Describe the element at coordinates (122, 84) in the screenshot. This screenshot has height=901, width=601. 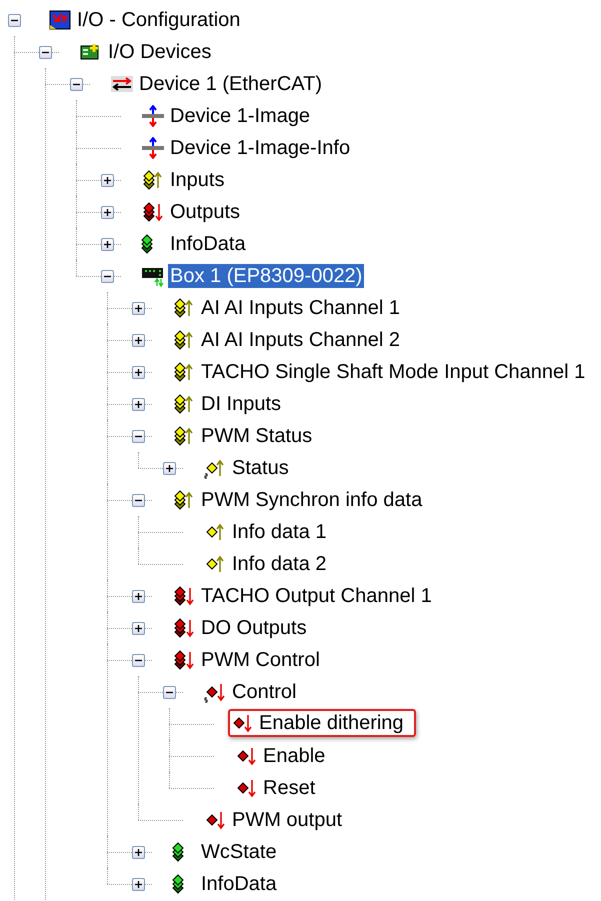
I see `network-arrows-icon` at that location.